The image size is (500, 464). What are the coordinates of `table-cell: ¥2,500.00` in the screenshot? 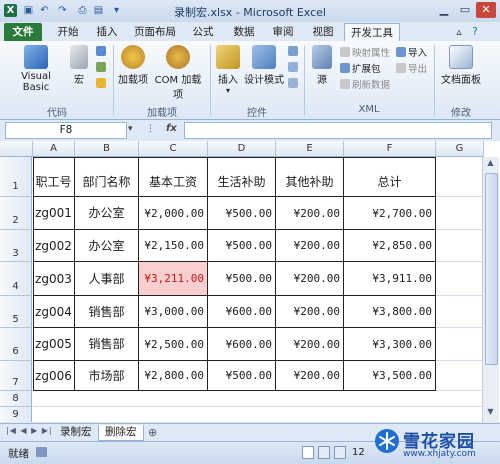 It's located at (173, 344).